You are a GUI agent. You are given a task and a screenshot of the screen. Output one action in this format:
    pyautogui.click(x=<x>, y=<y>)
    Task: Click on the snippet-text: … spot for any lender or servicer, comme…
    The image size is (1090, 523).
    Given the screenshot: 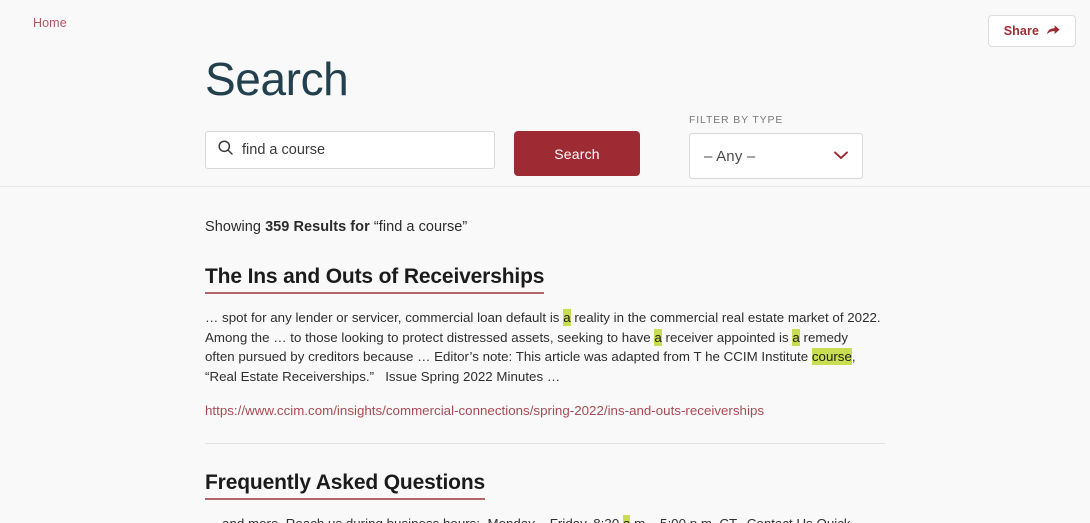 What is the action you would take?
    pyautogui.click(x=384, y=318)
    